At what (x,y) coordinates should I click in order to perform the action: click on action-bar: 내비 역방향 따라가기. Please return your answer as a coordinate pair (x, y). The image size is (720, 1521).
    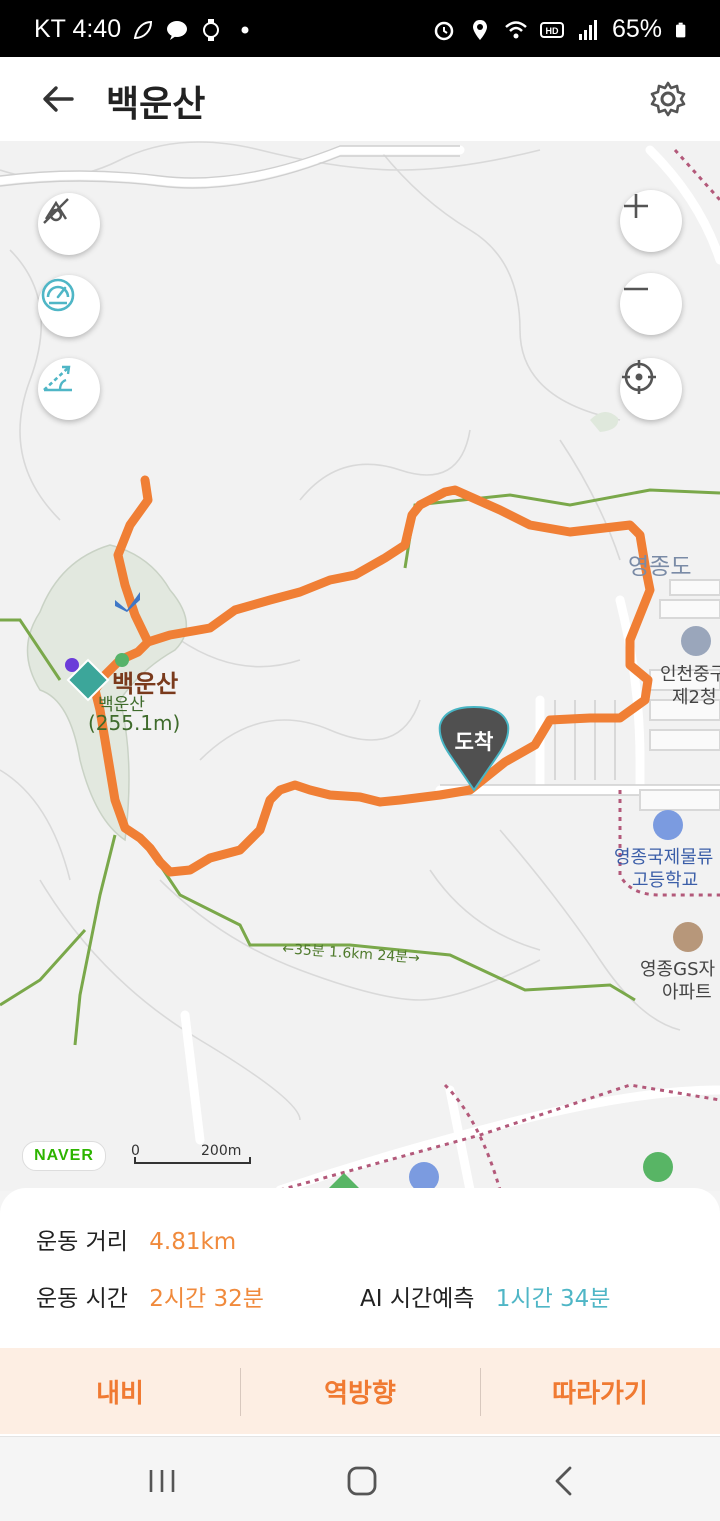
    Looking at the image, I should click on (360, 1391).